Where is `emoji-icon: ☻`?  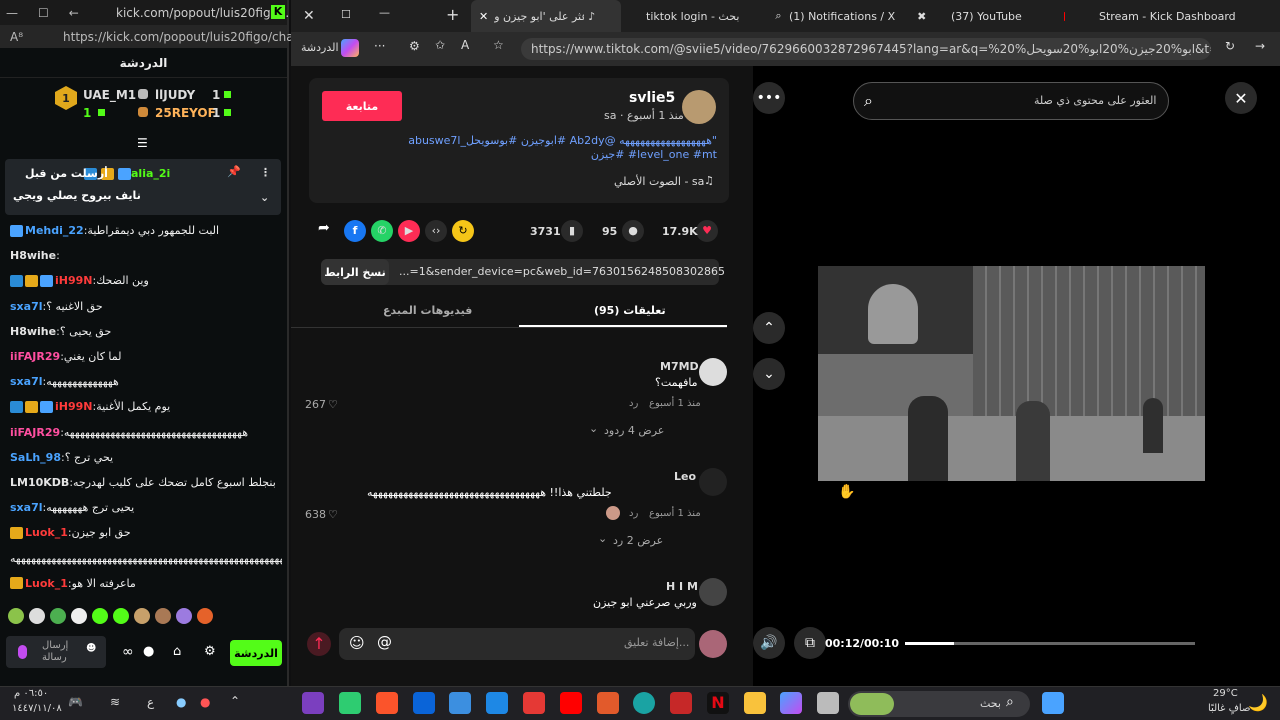
emoji-icon: ☻ is located at coordinates (91, 648).